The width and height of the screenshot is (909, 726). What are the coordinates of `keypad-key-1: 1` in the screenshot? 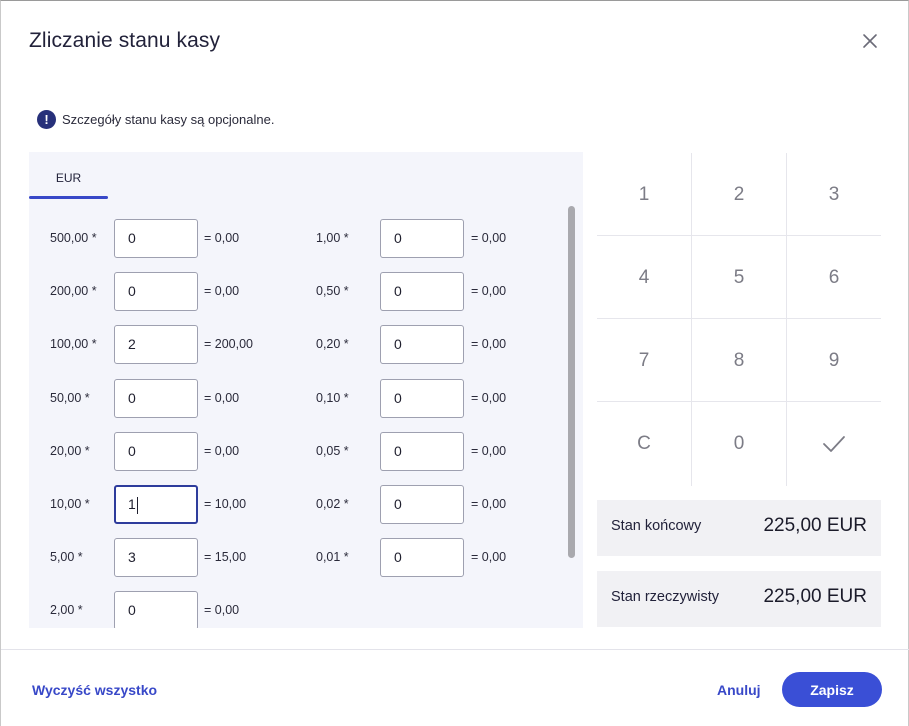 It's located at (644, 194).